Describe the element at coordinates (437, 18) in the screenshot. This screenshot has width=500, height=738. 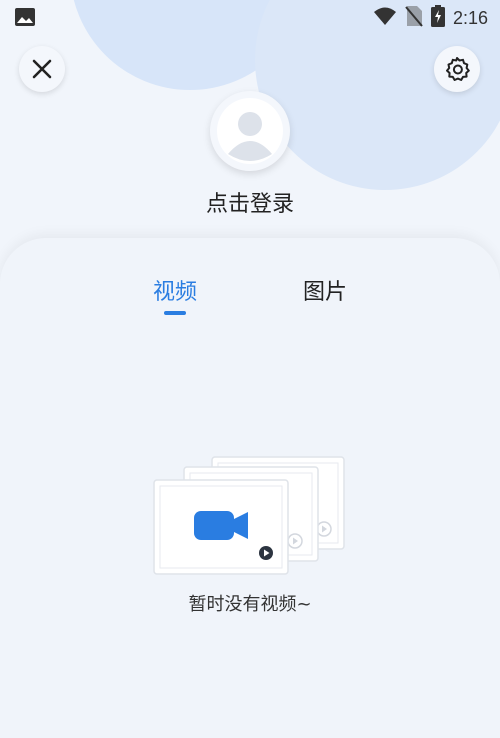
I see `battery-charging-icon` at that location.